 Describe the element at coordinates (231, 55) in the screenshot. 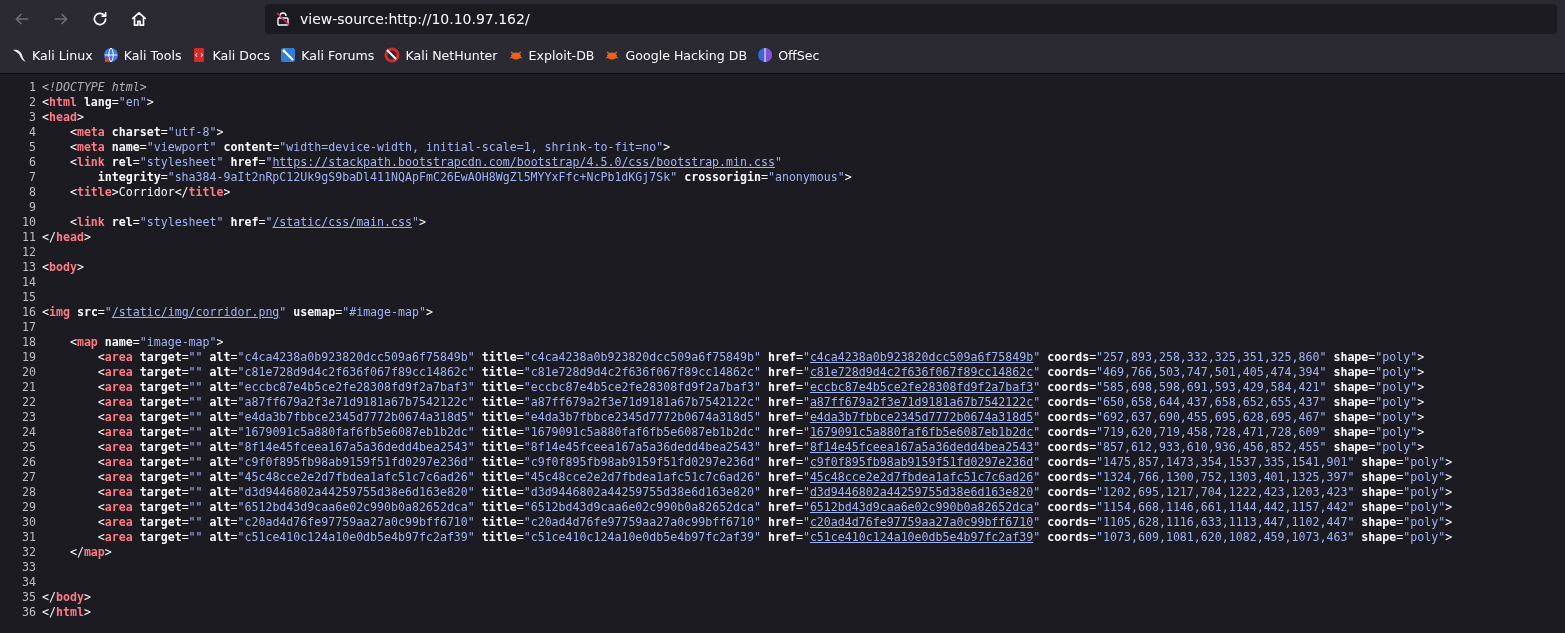

I see `bookmark-link: Kali Docs` at that location.